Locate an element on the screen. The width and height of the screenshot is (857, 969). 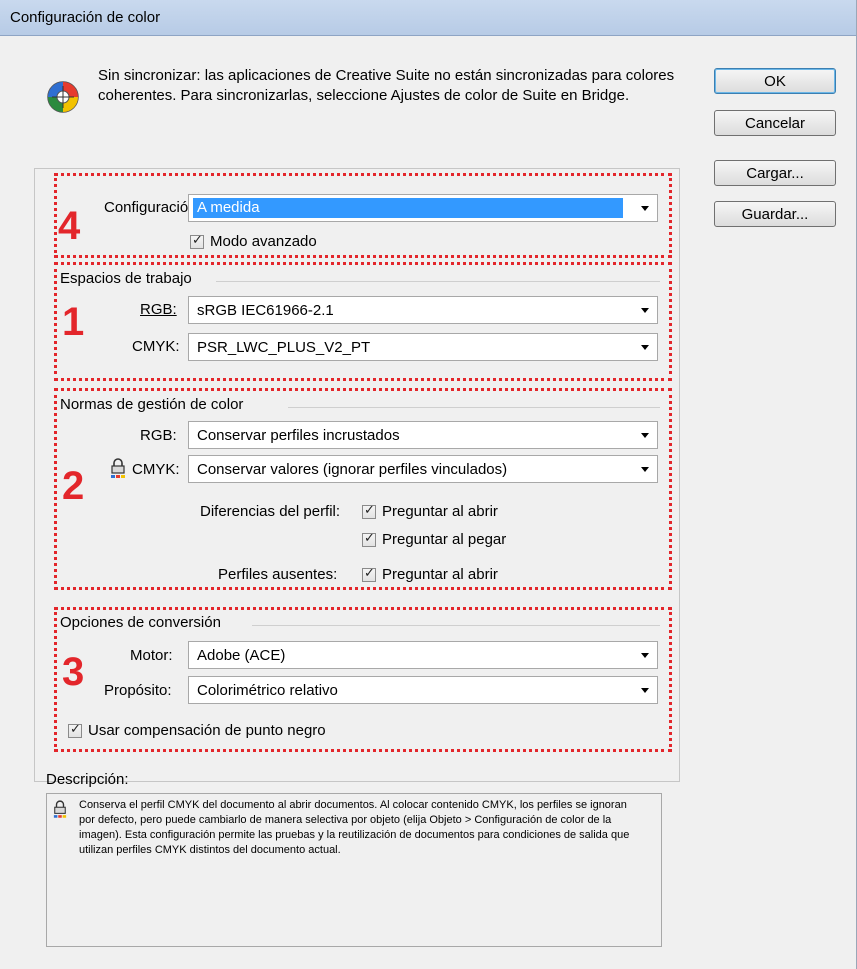
policy-rgb-label: RGB: is located at coordinates (158, 435).